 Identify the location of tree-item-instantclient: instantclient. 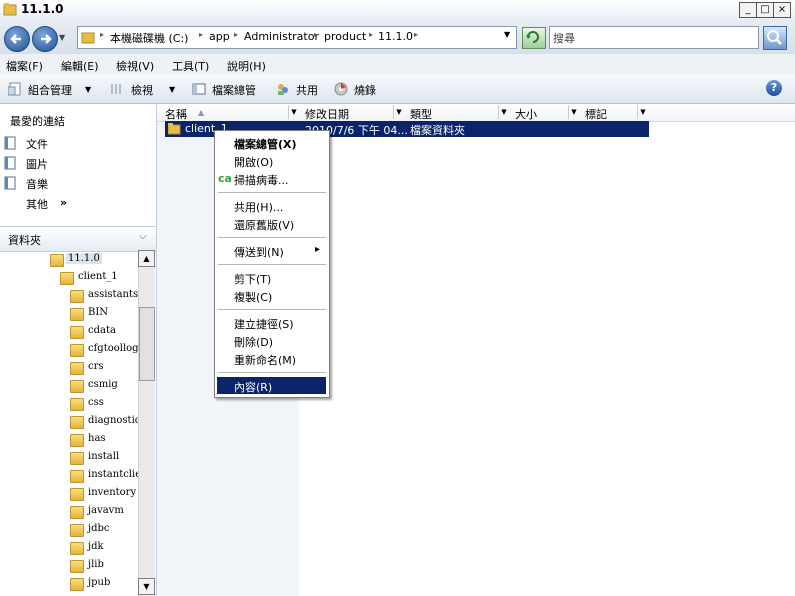
(113, 474).